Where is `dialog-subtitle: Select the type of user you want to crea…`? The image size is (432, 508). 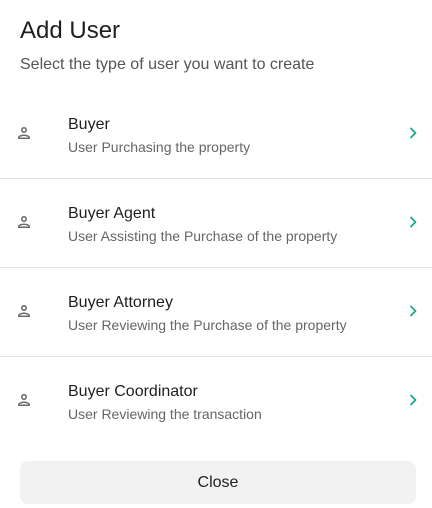 dialog-subtitle: Select the type of user you want to crea… is located at coordinates (167, 64).